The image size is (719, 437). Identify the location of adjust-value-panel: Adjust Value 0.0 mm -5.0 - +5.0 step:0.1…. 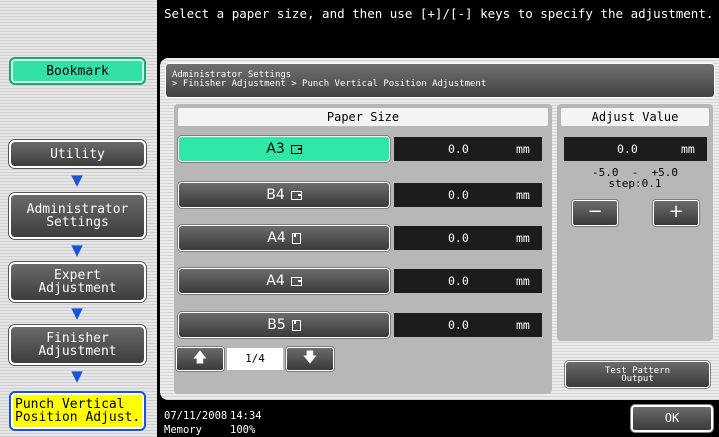
(635, 222).